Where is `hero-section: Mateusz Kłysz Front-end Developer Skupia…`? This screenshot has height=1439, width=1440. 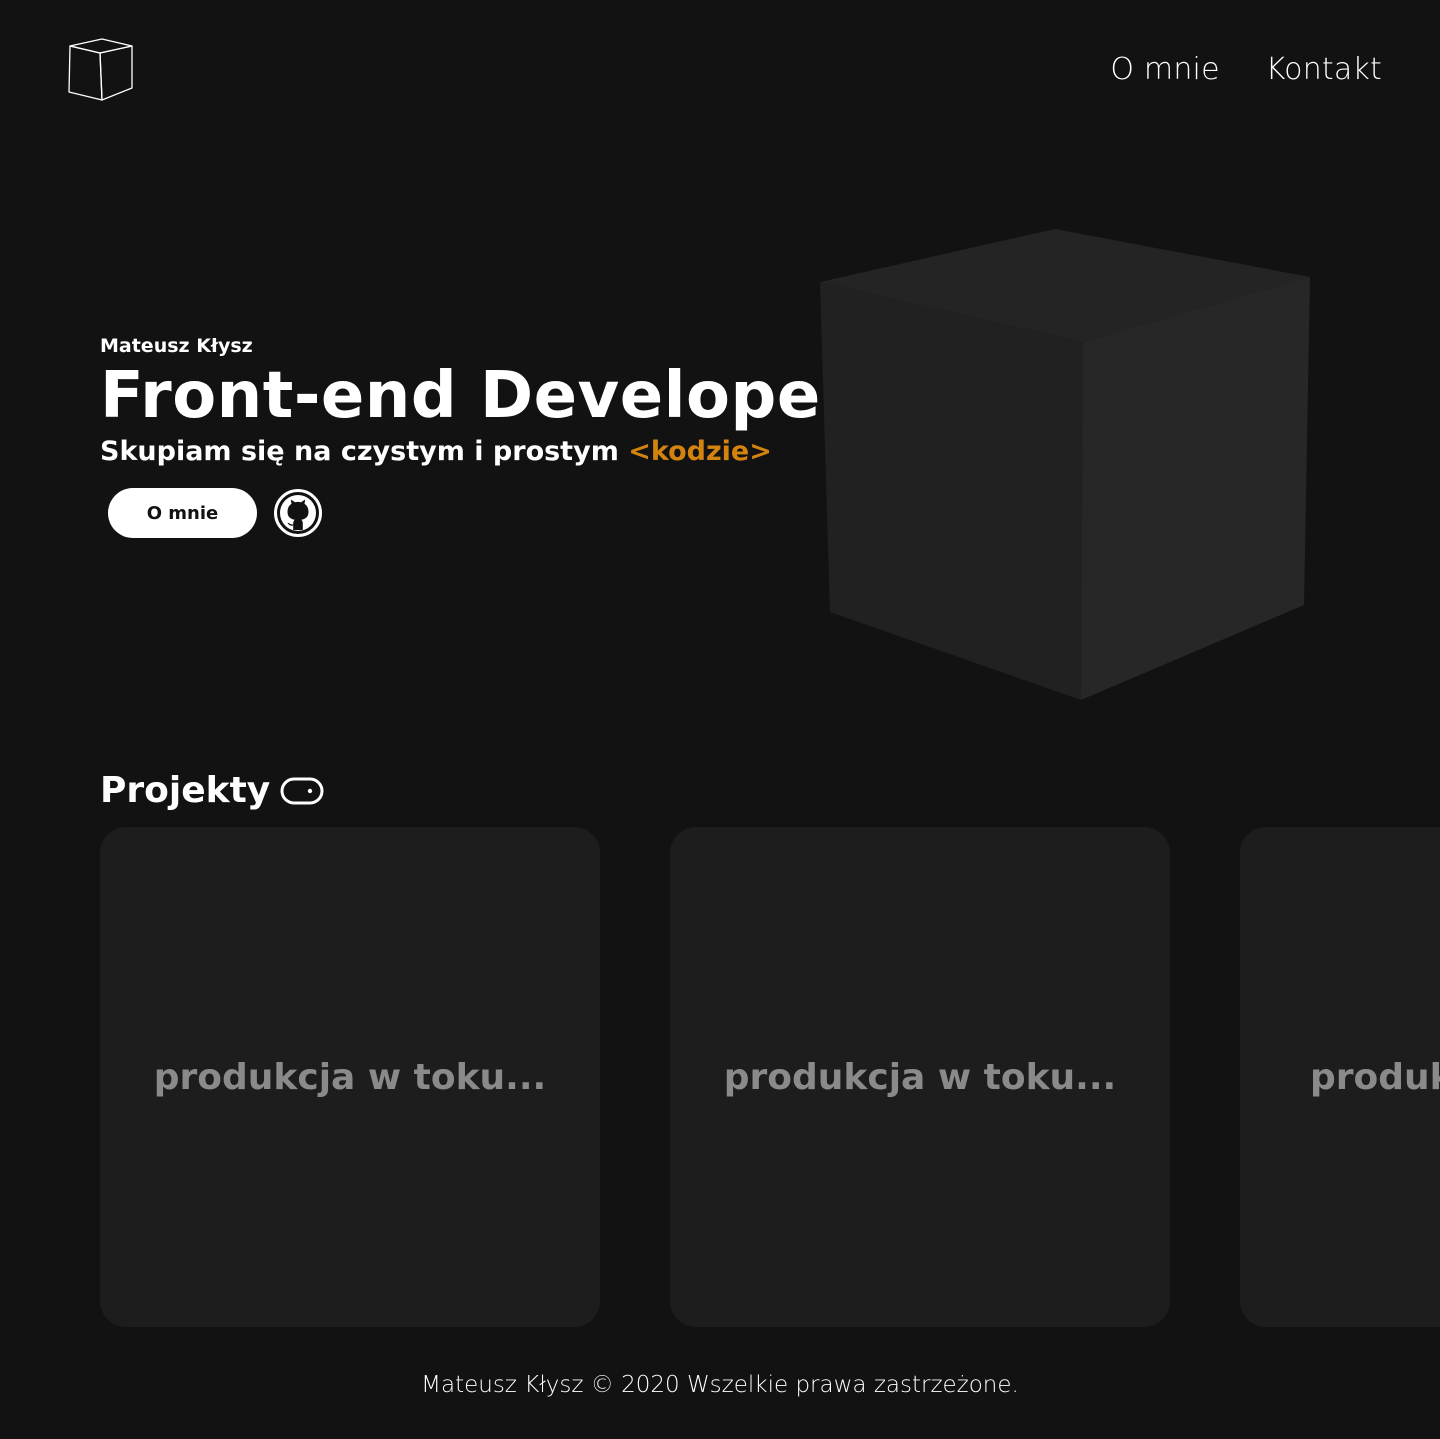
hero-section: Mateusz Kłysz Front-end Developer Skupia… is located at coordinates (476, 435).